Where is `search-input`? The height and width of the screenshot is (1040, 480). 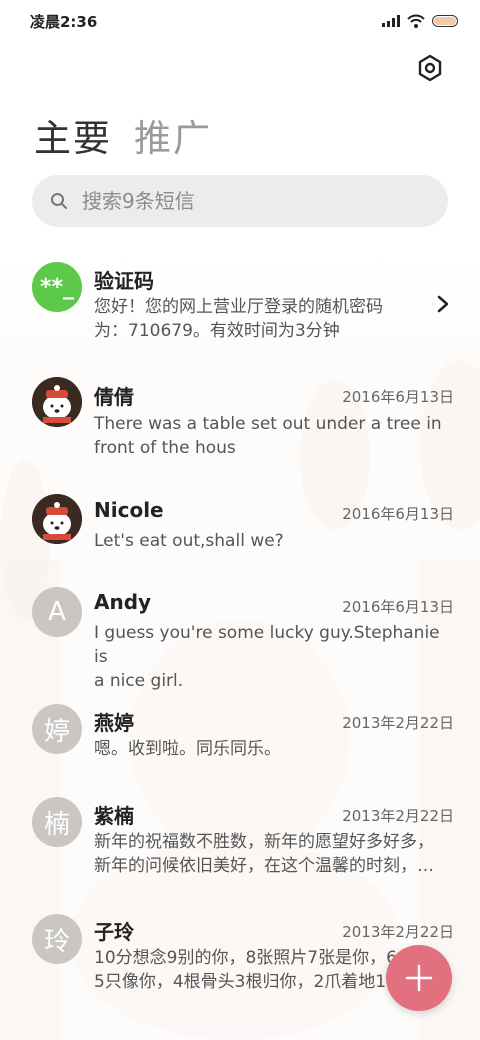
search-input is located at coordinates (242, 201).